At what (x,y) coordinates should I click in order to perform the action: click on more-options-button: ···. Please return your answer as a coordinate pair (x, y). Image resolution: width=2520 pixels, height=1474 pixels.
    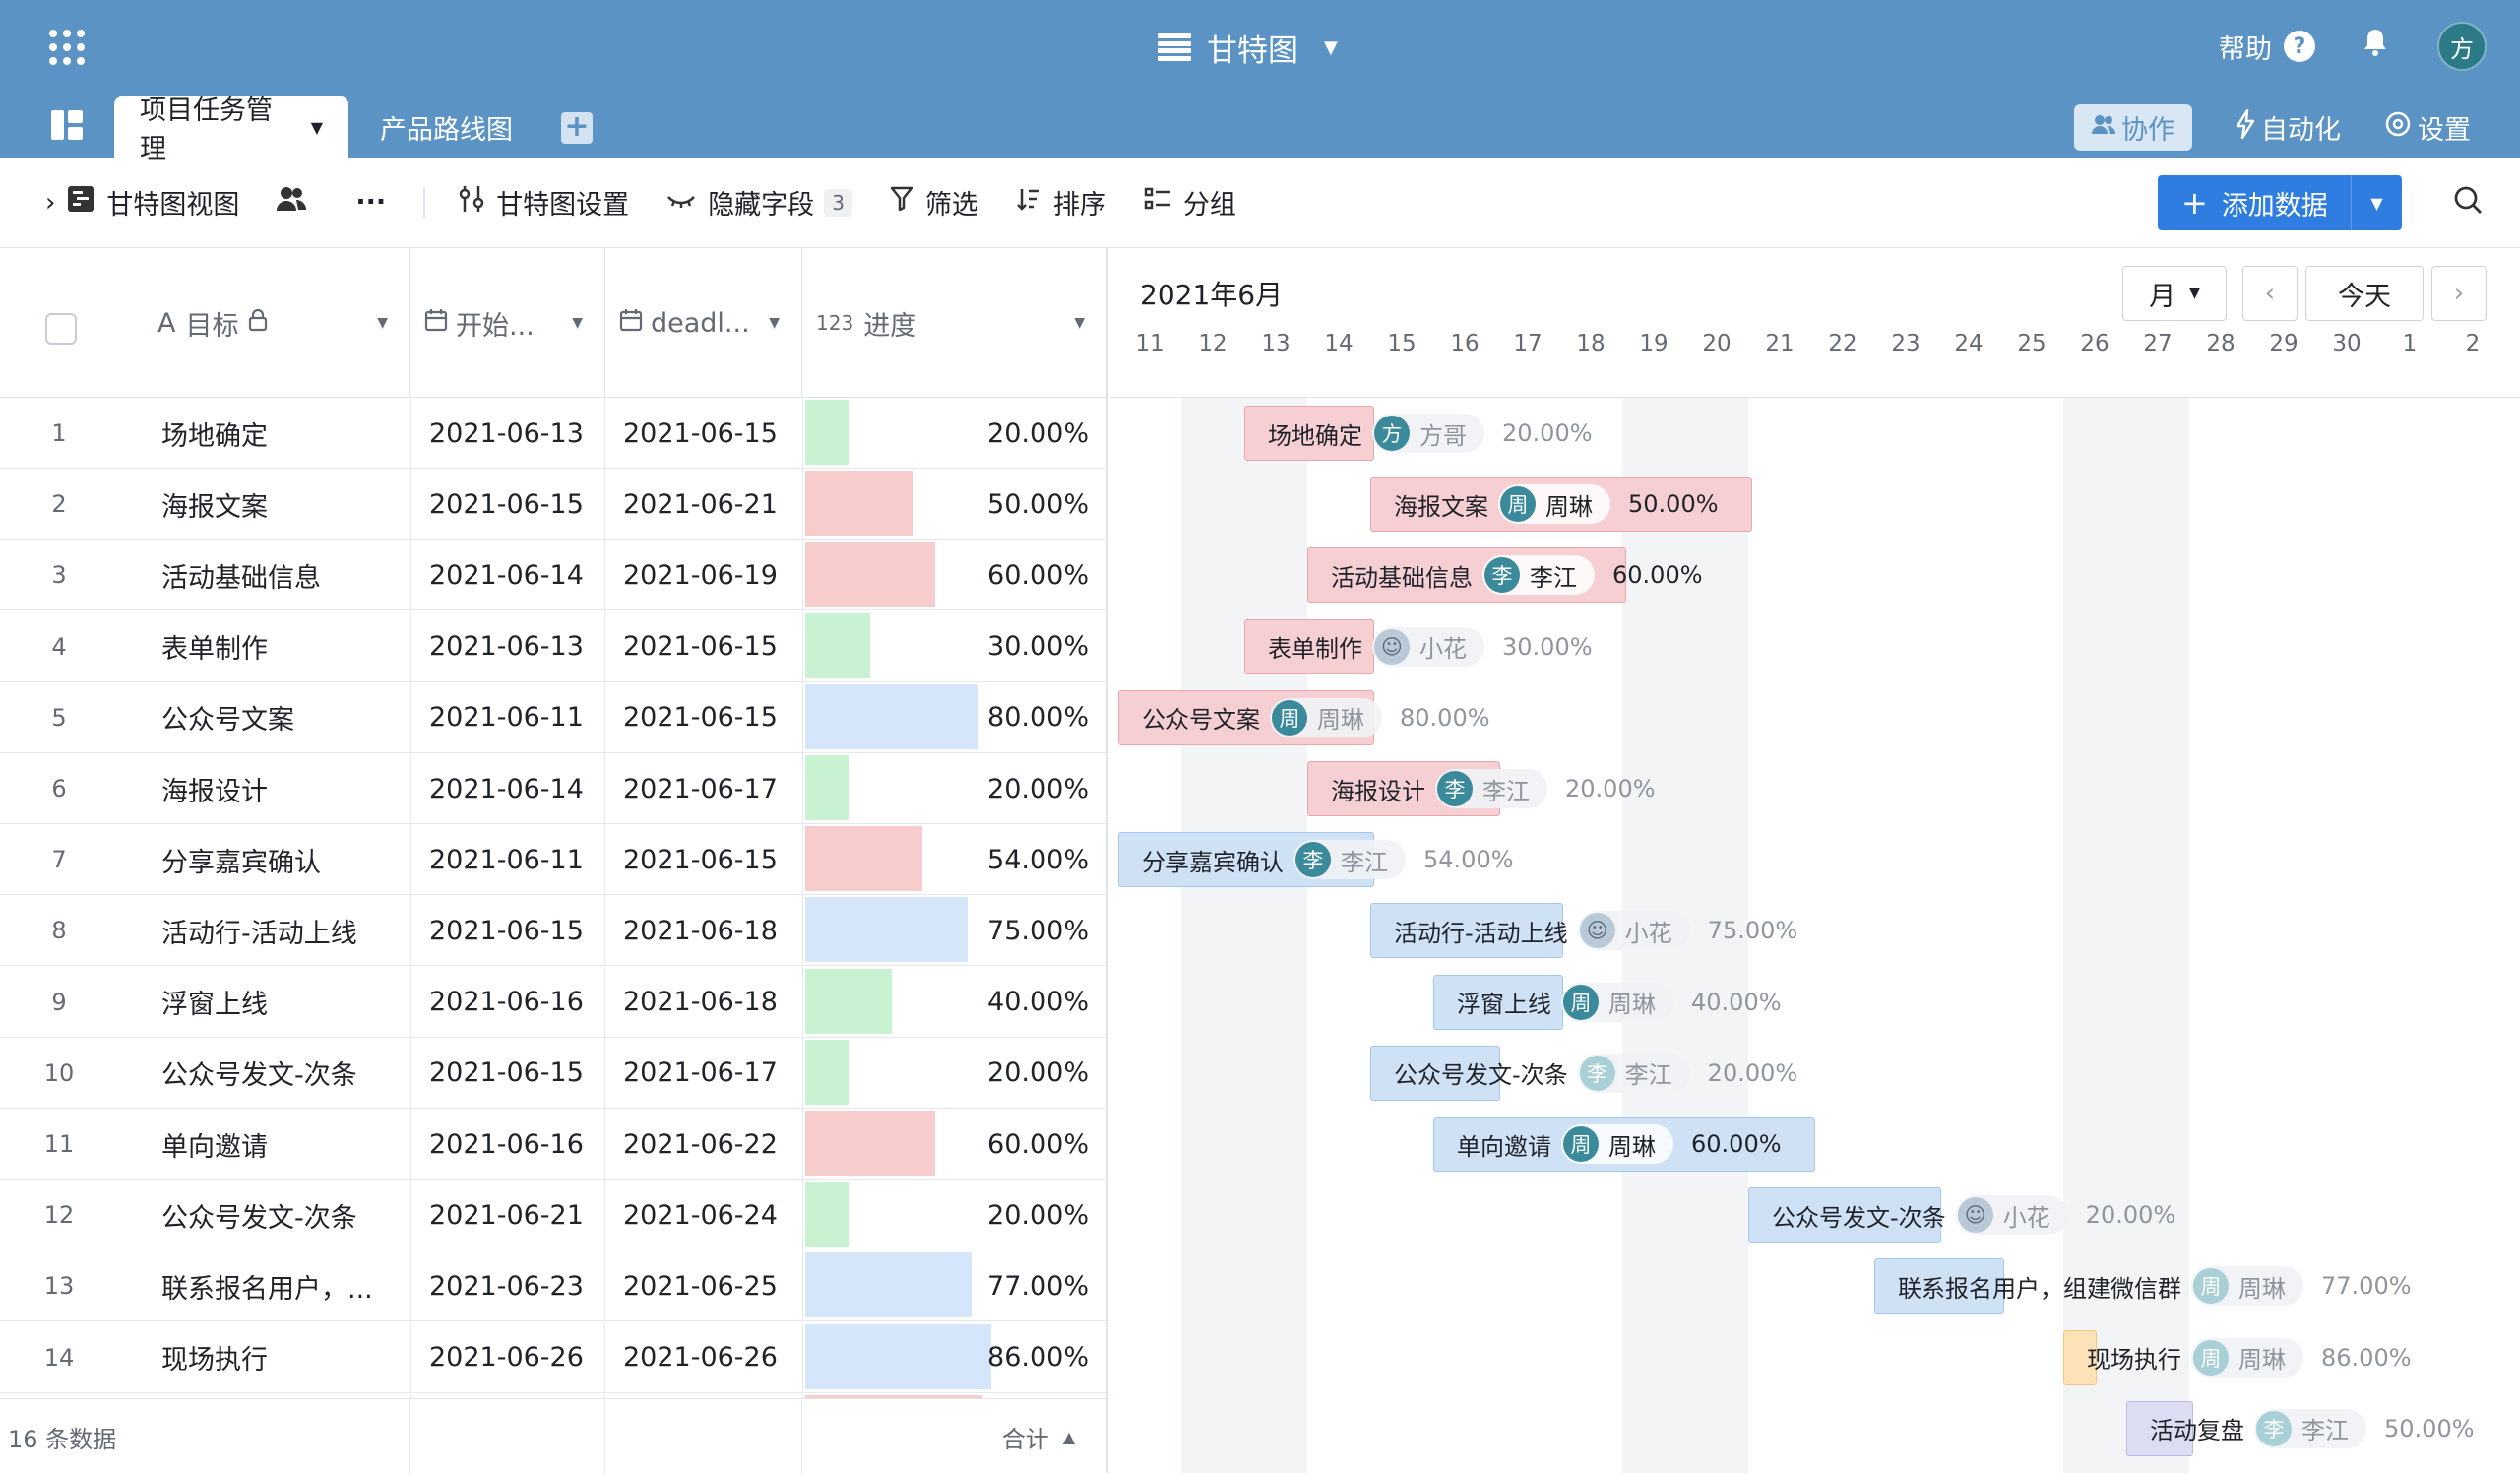
    Looking at the image, I should click on (370, 203).